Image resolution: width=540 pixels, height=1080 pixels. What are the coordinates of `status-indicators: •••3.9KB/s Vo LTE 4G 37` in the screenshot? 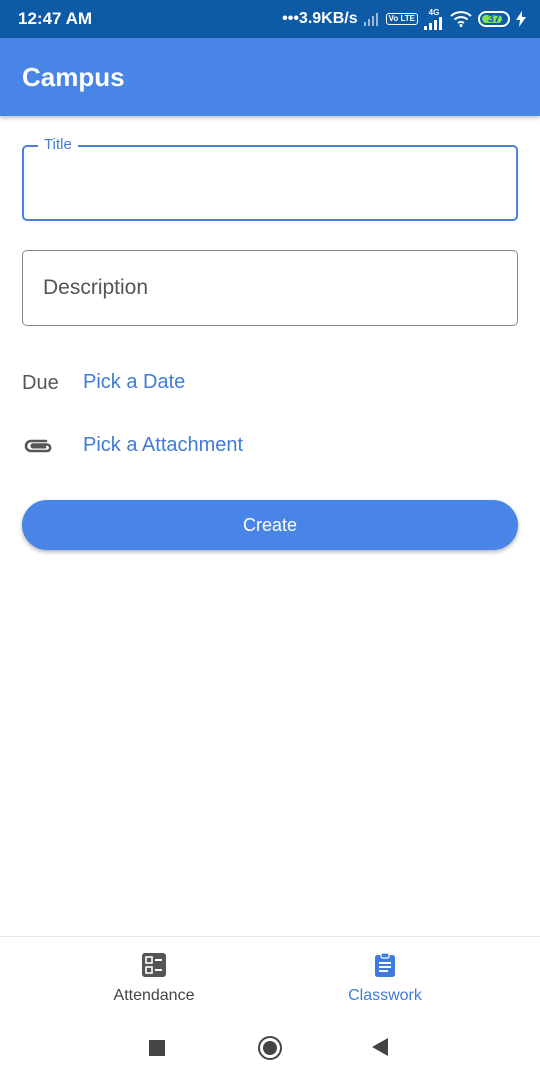 It's located at (404, 19).